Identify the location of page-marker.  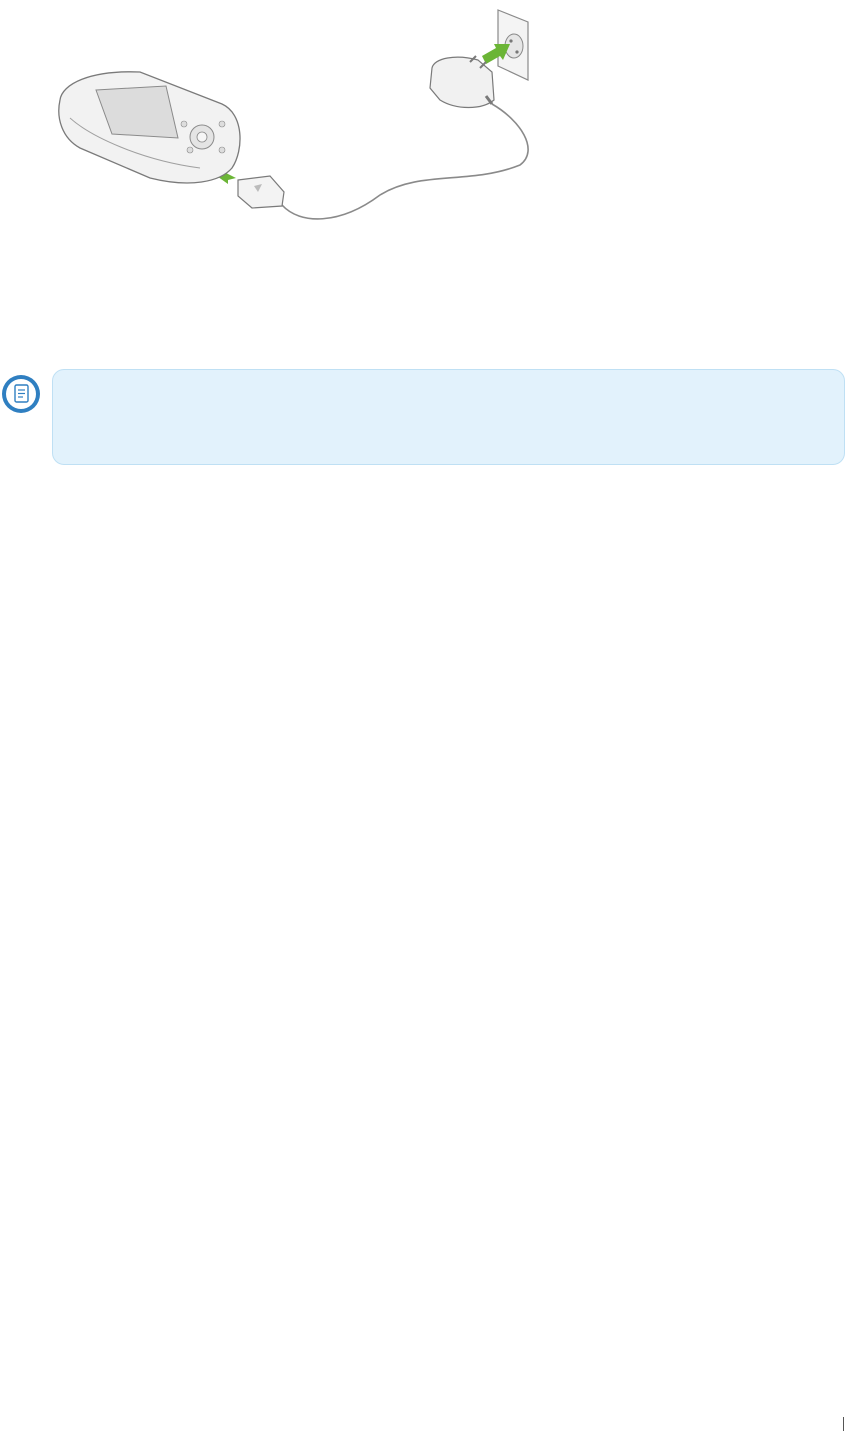
(843, 1424).